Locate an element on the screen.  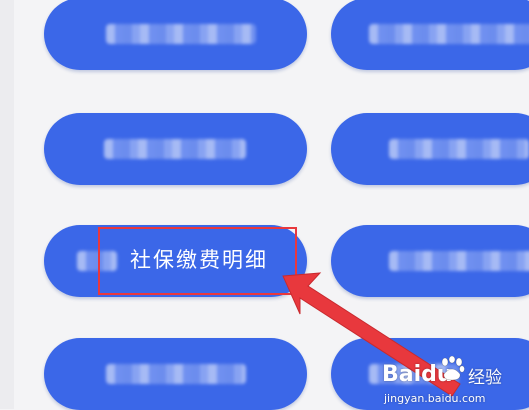
watermark-url: jingyan.baidu.com is located at coordinates (435, 398).